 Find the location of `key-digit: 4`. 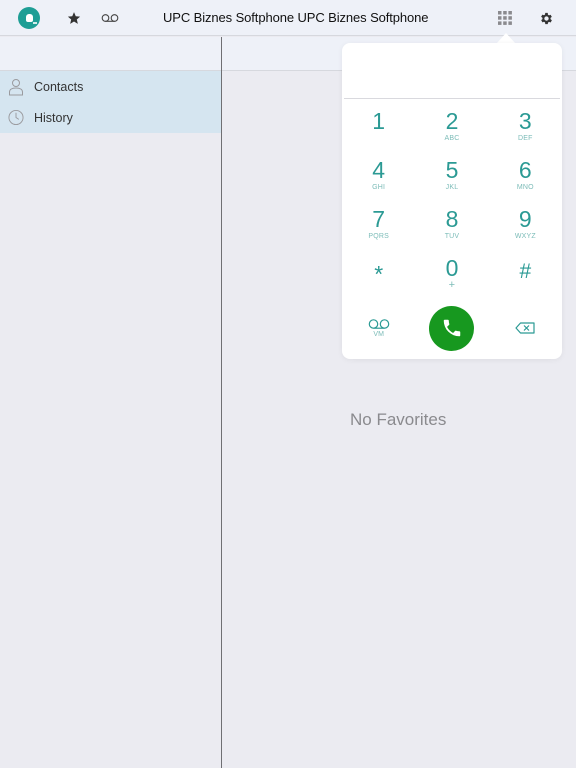

key-digit: 4 is located at coordinates (379, 170).